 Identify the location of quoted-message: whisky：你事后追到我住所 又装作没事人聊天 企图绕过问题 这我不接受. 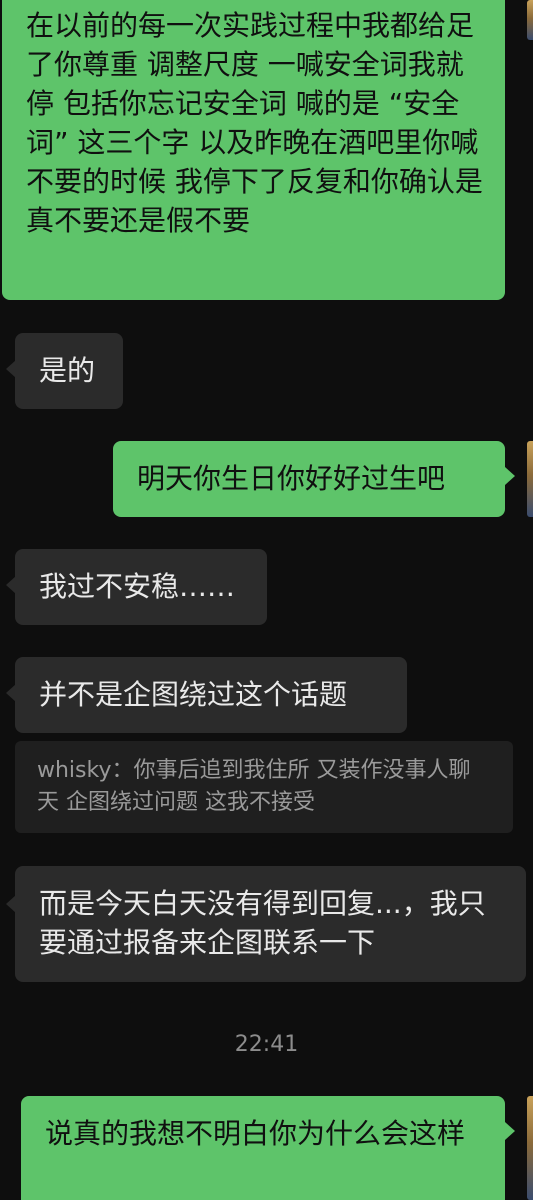
(264, 787).